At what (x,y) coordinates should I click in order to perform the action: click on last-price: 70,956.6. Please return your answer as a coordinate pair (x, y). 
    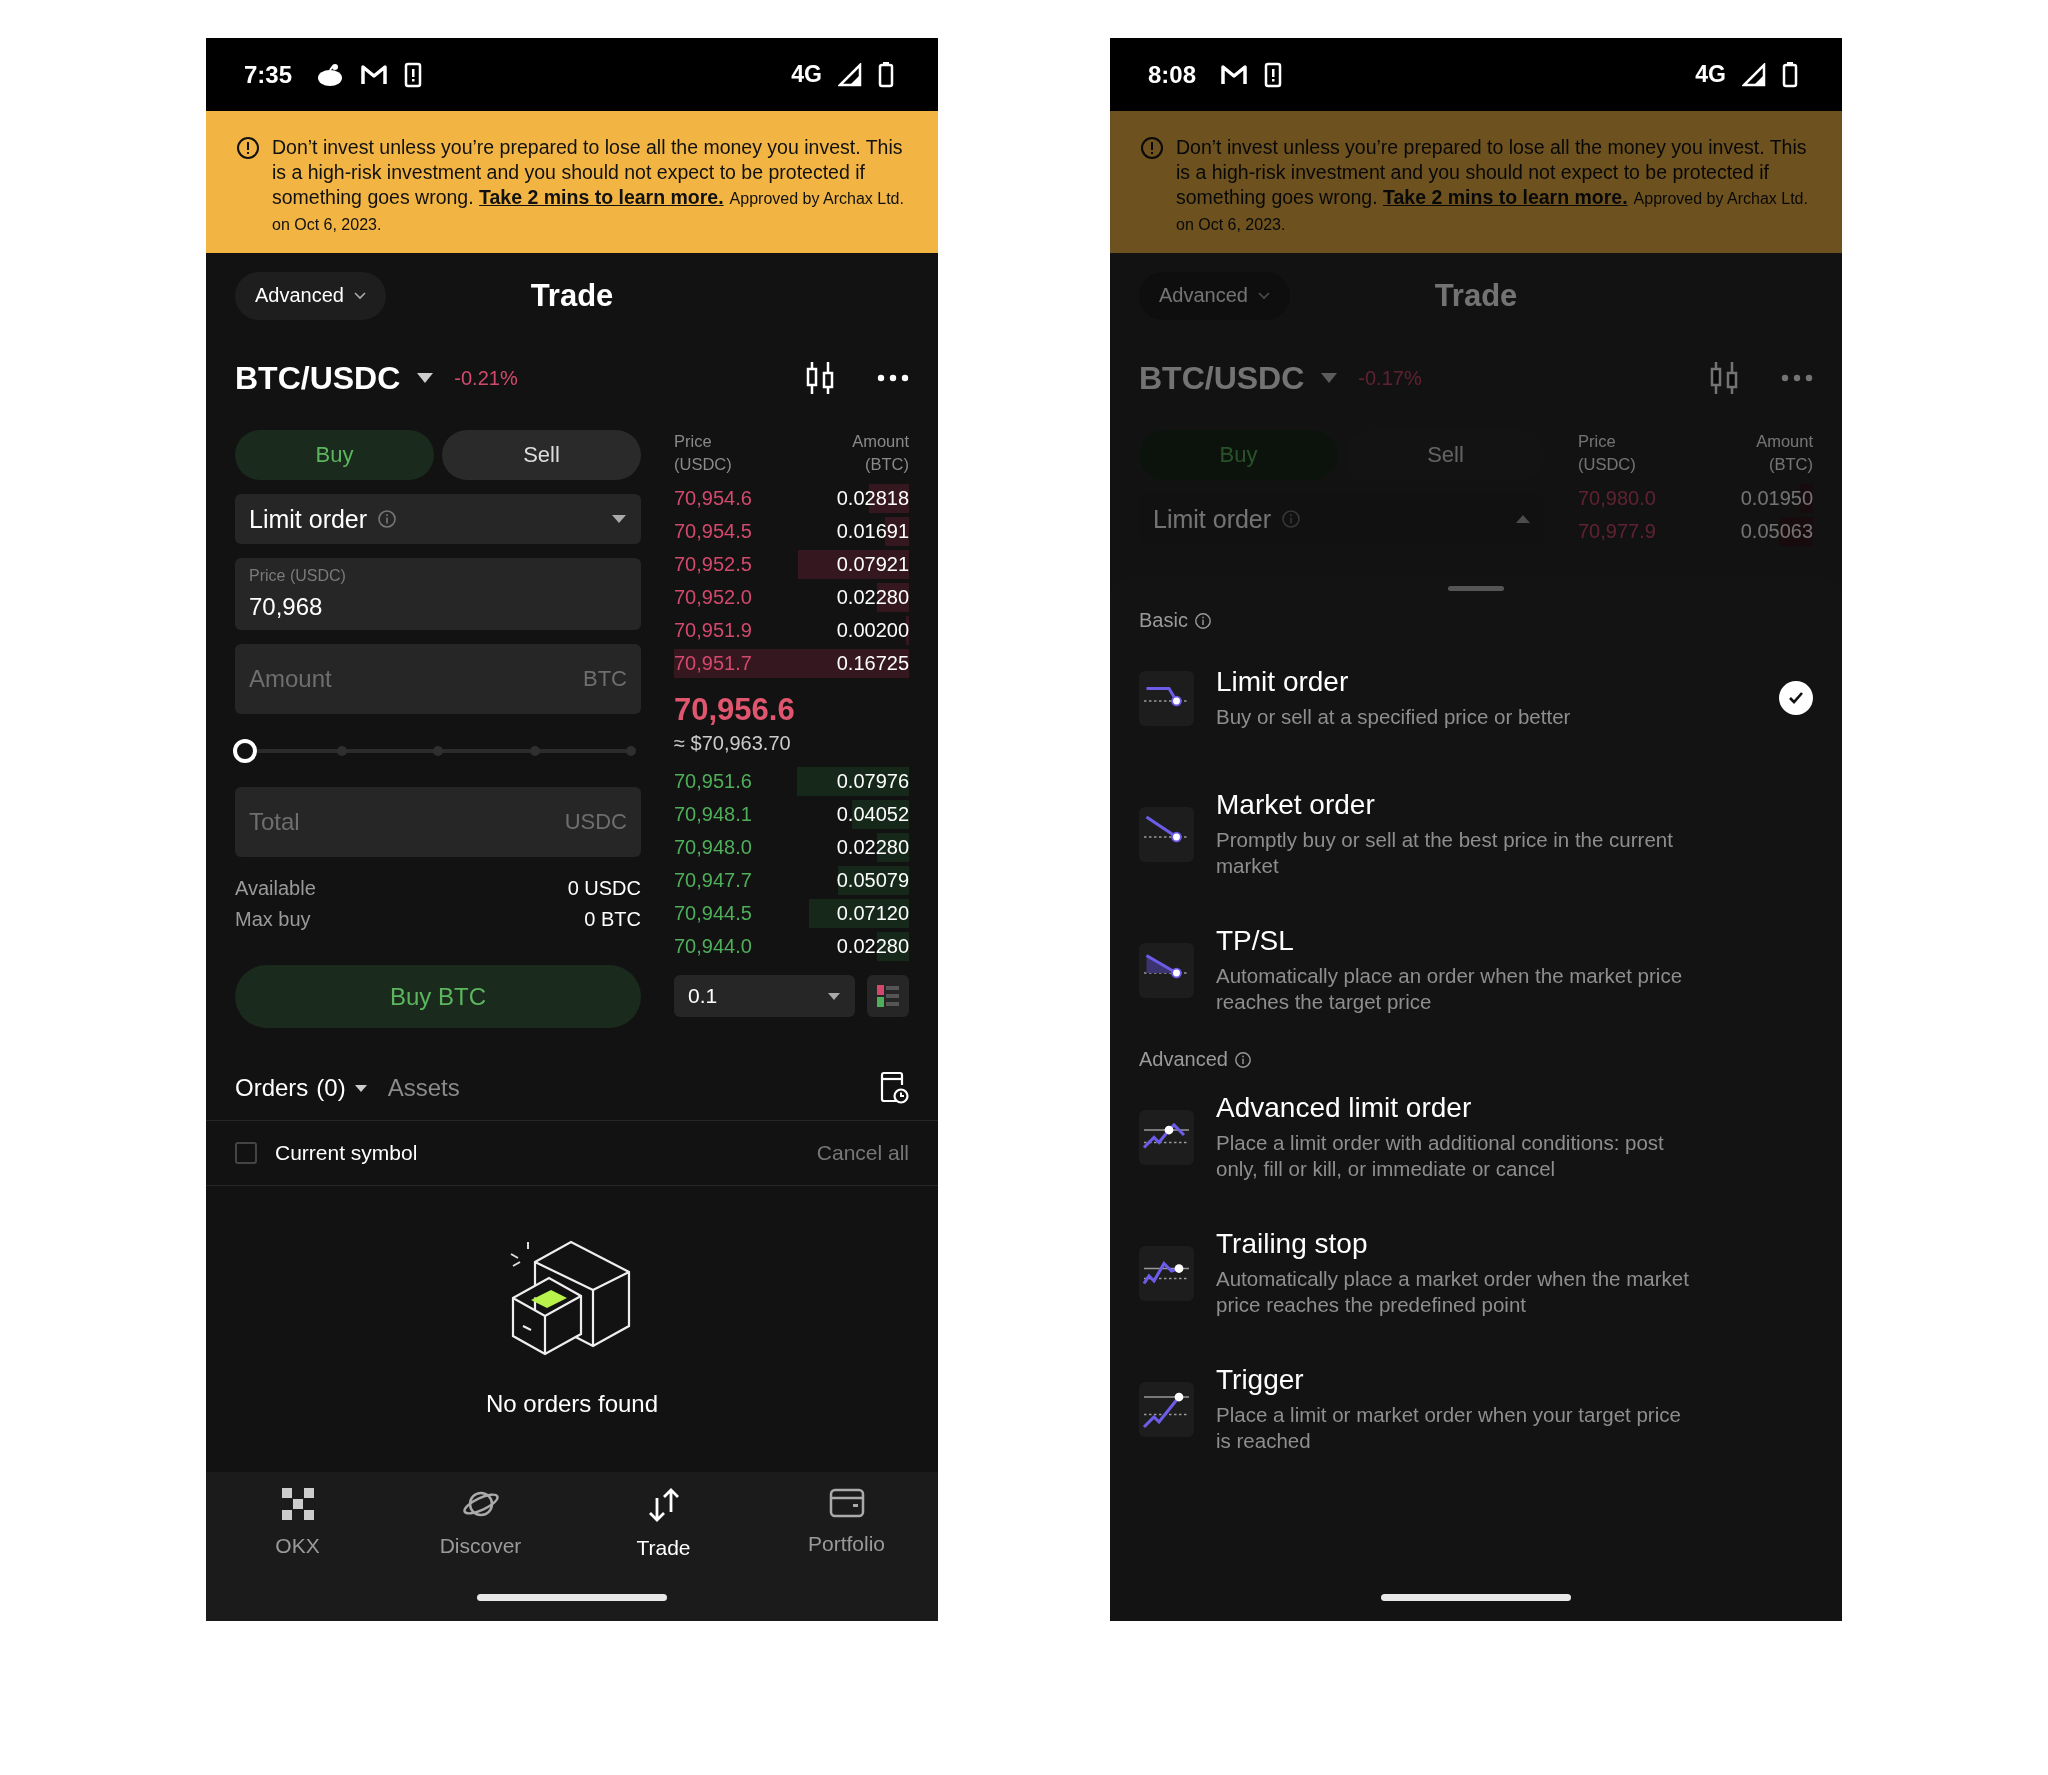
    Looking at the image, I should click on (735, 710).